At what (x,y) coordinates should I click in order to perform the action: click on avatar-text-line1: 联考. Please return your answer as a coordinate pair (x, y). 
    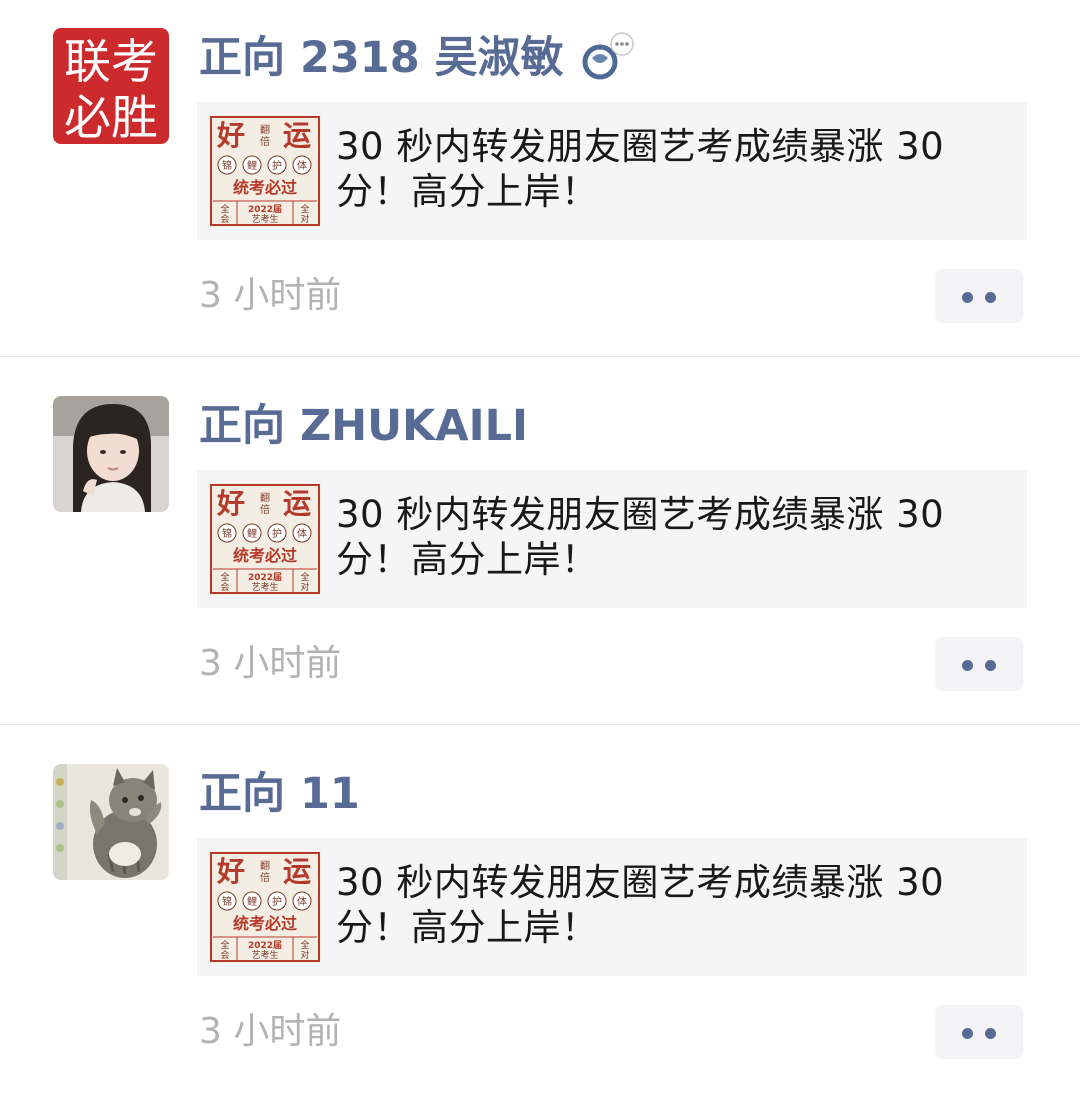
    Looking at the image, I should click on (111, 62).